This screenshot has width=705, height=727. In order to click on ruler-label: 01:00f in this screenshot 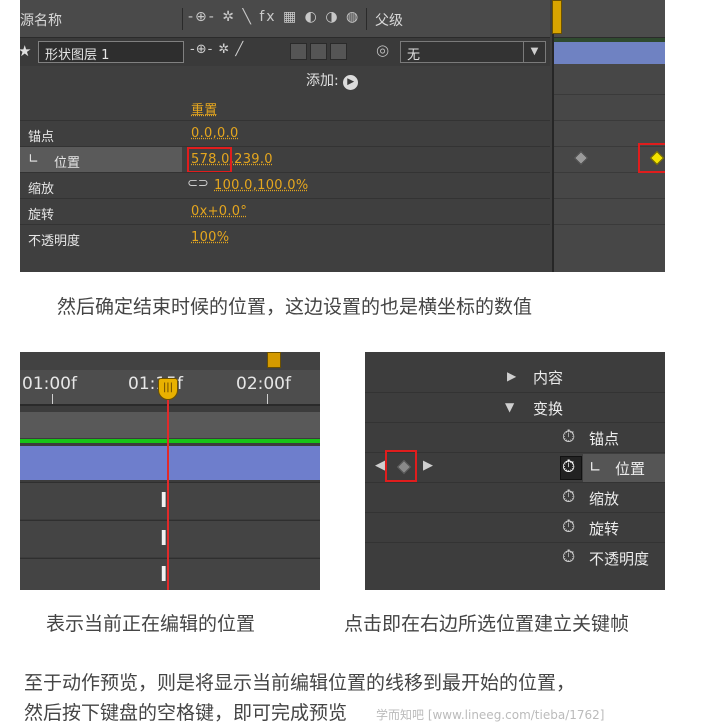, I will do `click(49, 384)`.